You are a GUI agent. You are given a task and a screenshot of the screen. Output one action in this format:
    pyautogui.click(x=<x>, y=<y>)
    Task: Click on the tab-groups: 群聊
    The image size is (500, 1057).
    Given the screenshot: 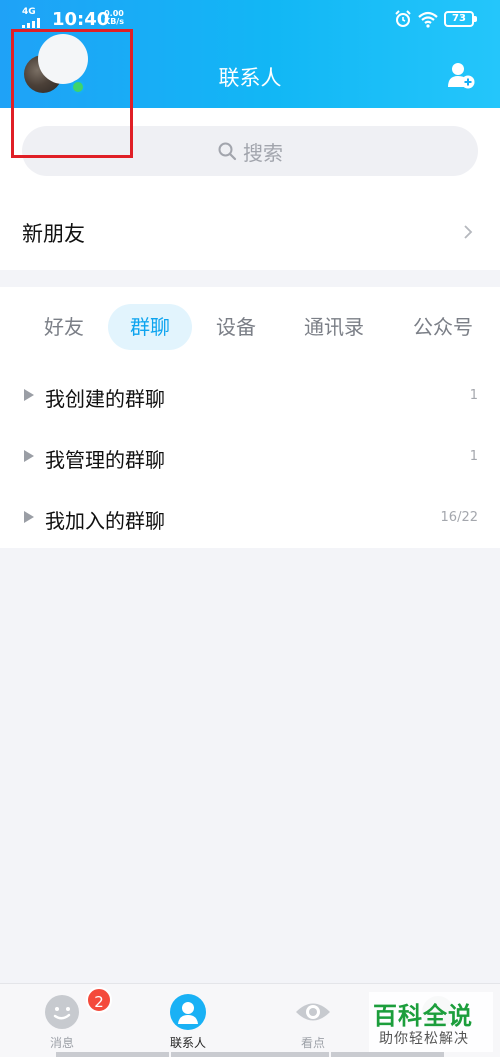 What is the action you would take?
    pyautogui.click(x=150, y=327)
    